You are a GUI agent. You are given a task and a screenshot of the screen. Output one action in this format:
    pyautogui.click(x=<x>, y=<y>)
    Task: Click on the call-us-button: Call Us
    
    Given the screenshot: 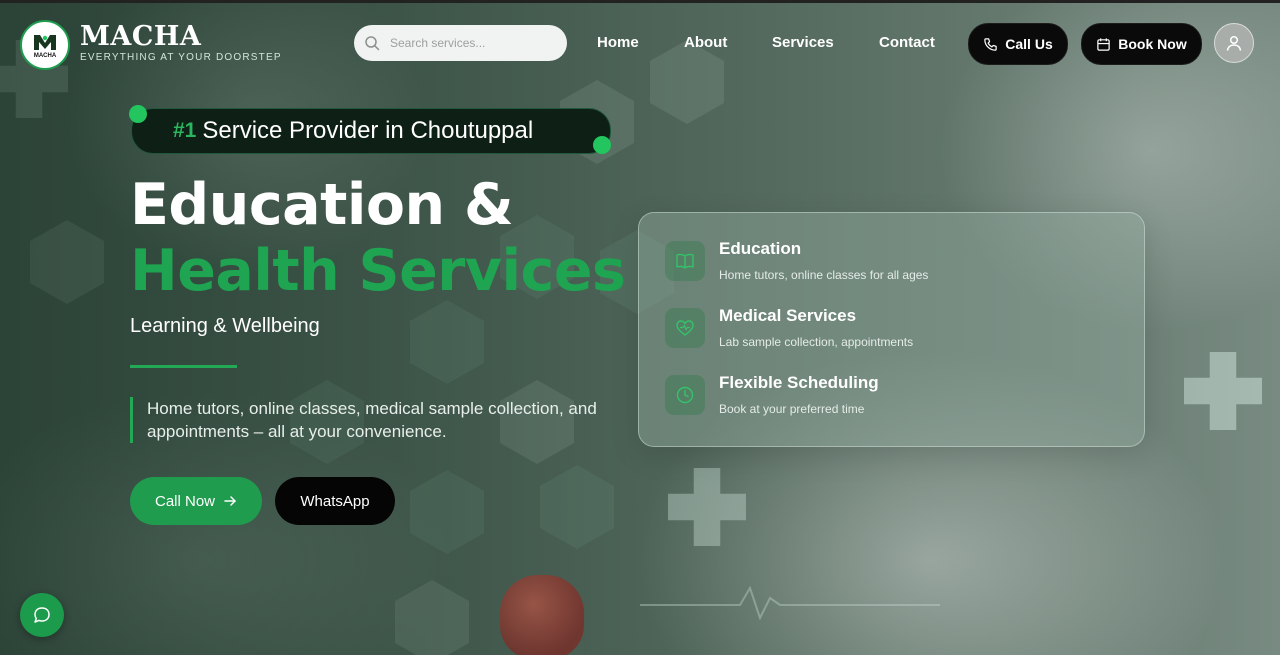 What is the action you would take?
    pyautogui.click(x=1018, y=44)
    